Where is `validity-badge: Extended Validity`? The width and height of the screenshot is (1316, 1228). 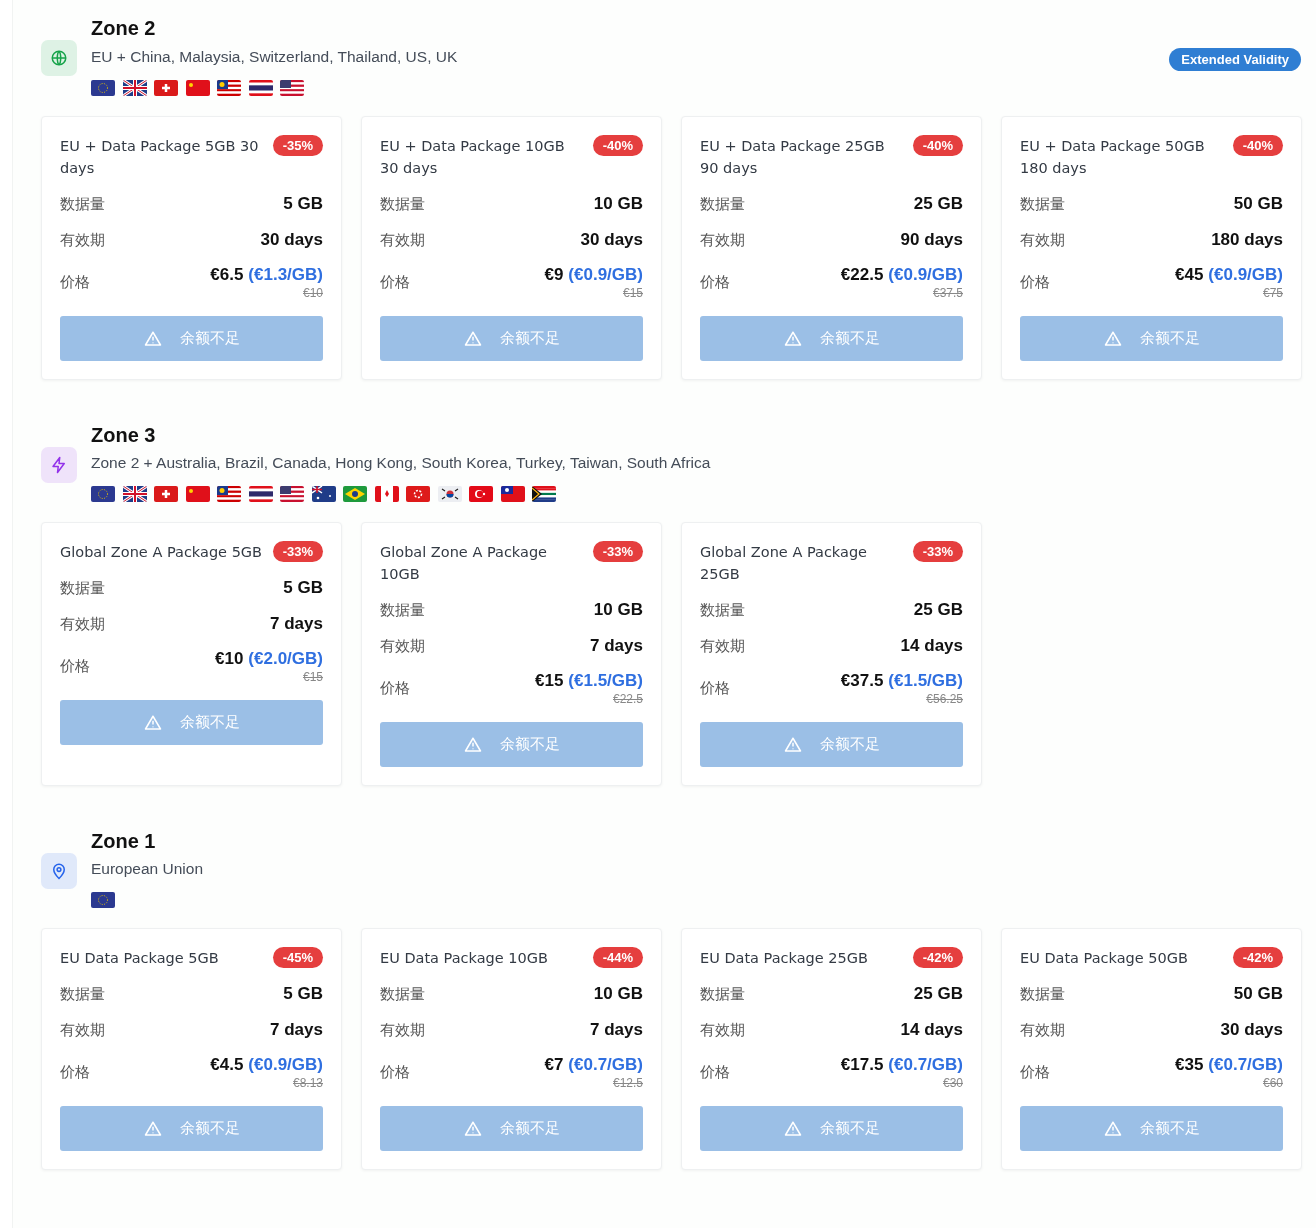
validity-badge: Extended Validity is located at coordinates (1235, 59).